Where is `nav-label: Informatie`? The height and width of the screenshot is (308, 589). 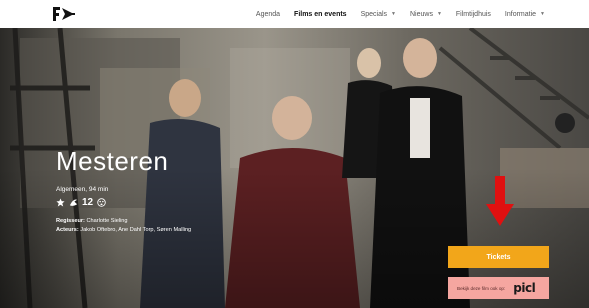
nav-label: Informatie is located at coordinates (520, 14).